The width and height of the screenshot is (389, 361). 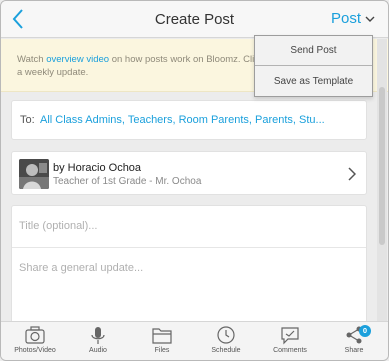 I want to click on send-post-menu-item: Send Post, so click(x=313, y=51).